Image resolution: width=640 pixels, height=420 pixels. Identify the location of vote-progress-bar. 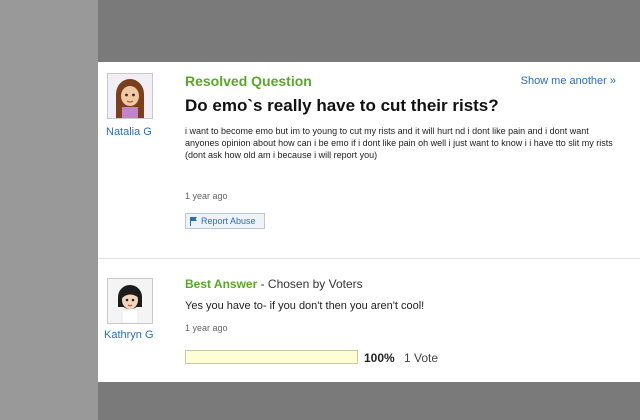
(271, 357).